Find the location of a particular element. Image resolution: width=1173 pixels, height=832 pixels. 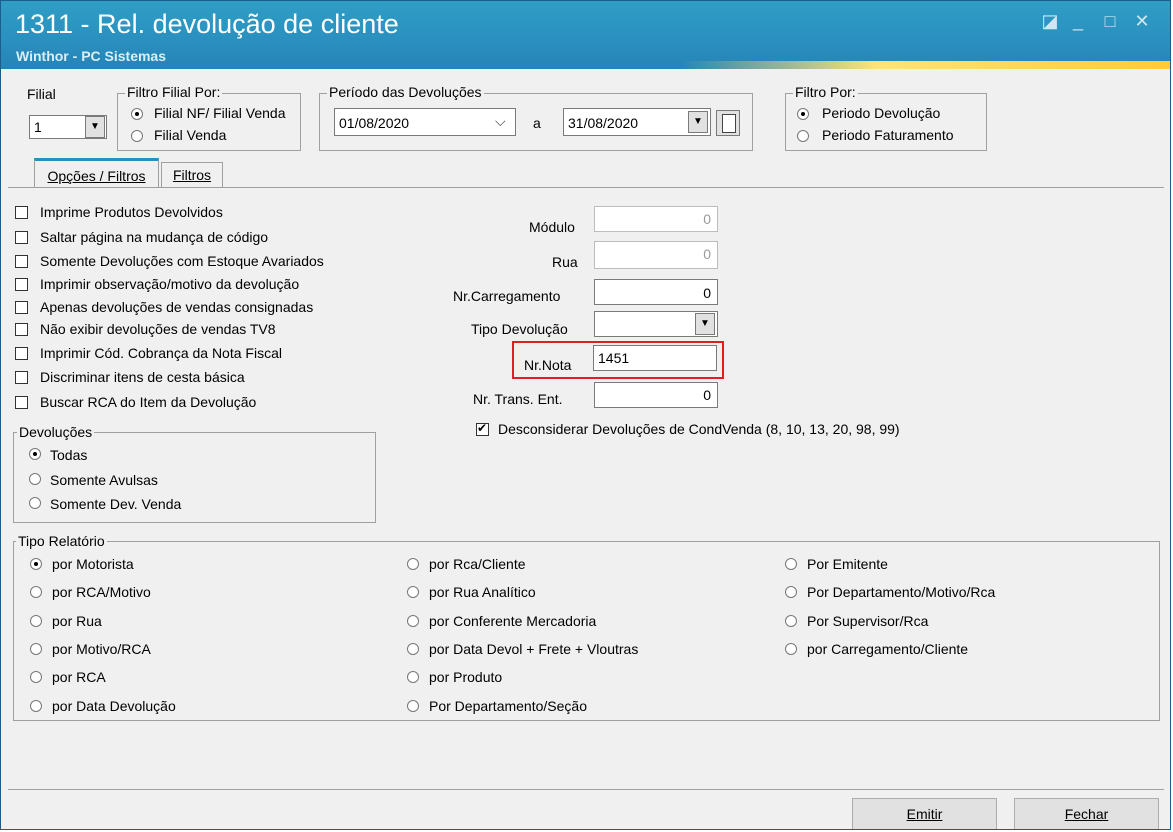

fechar-button: Fechar is located at coordinates (1086, 813).